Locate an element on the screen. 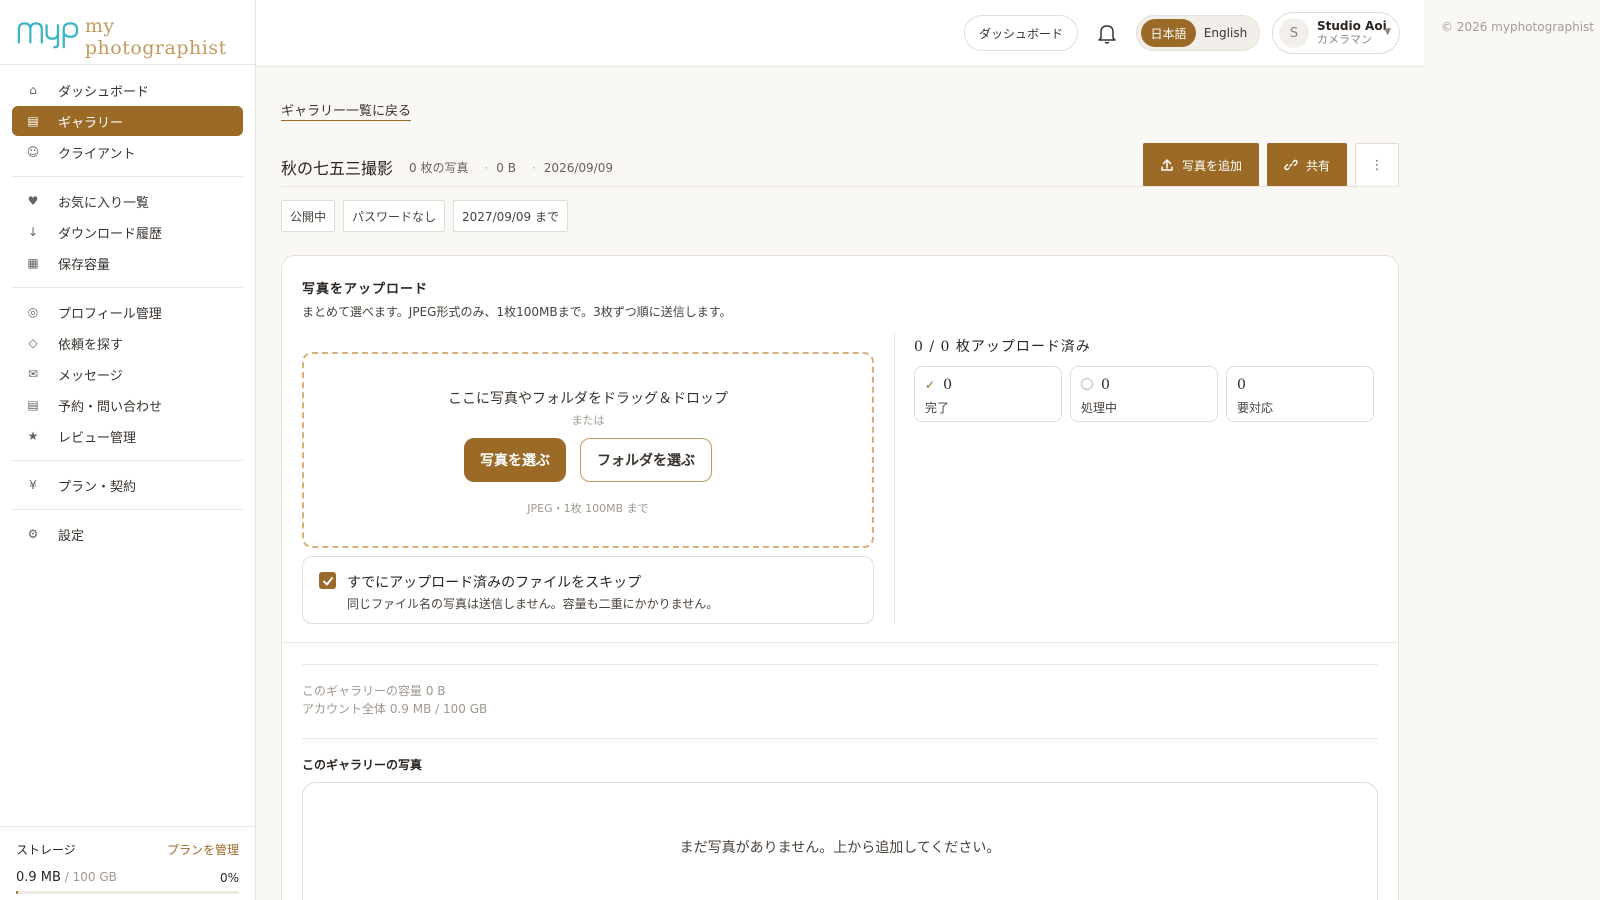 The height and width of the screenshot is (900, 1600). sidebar-item-downloads: ↓ ダウンロード履歴 is located at coordinates (127, 232).